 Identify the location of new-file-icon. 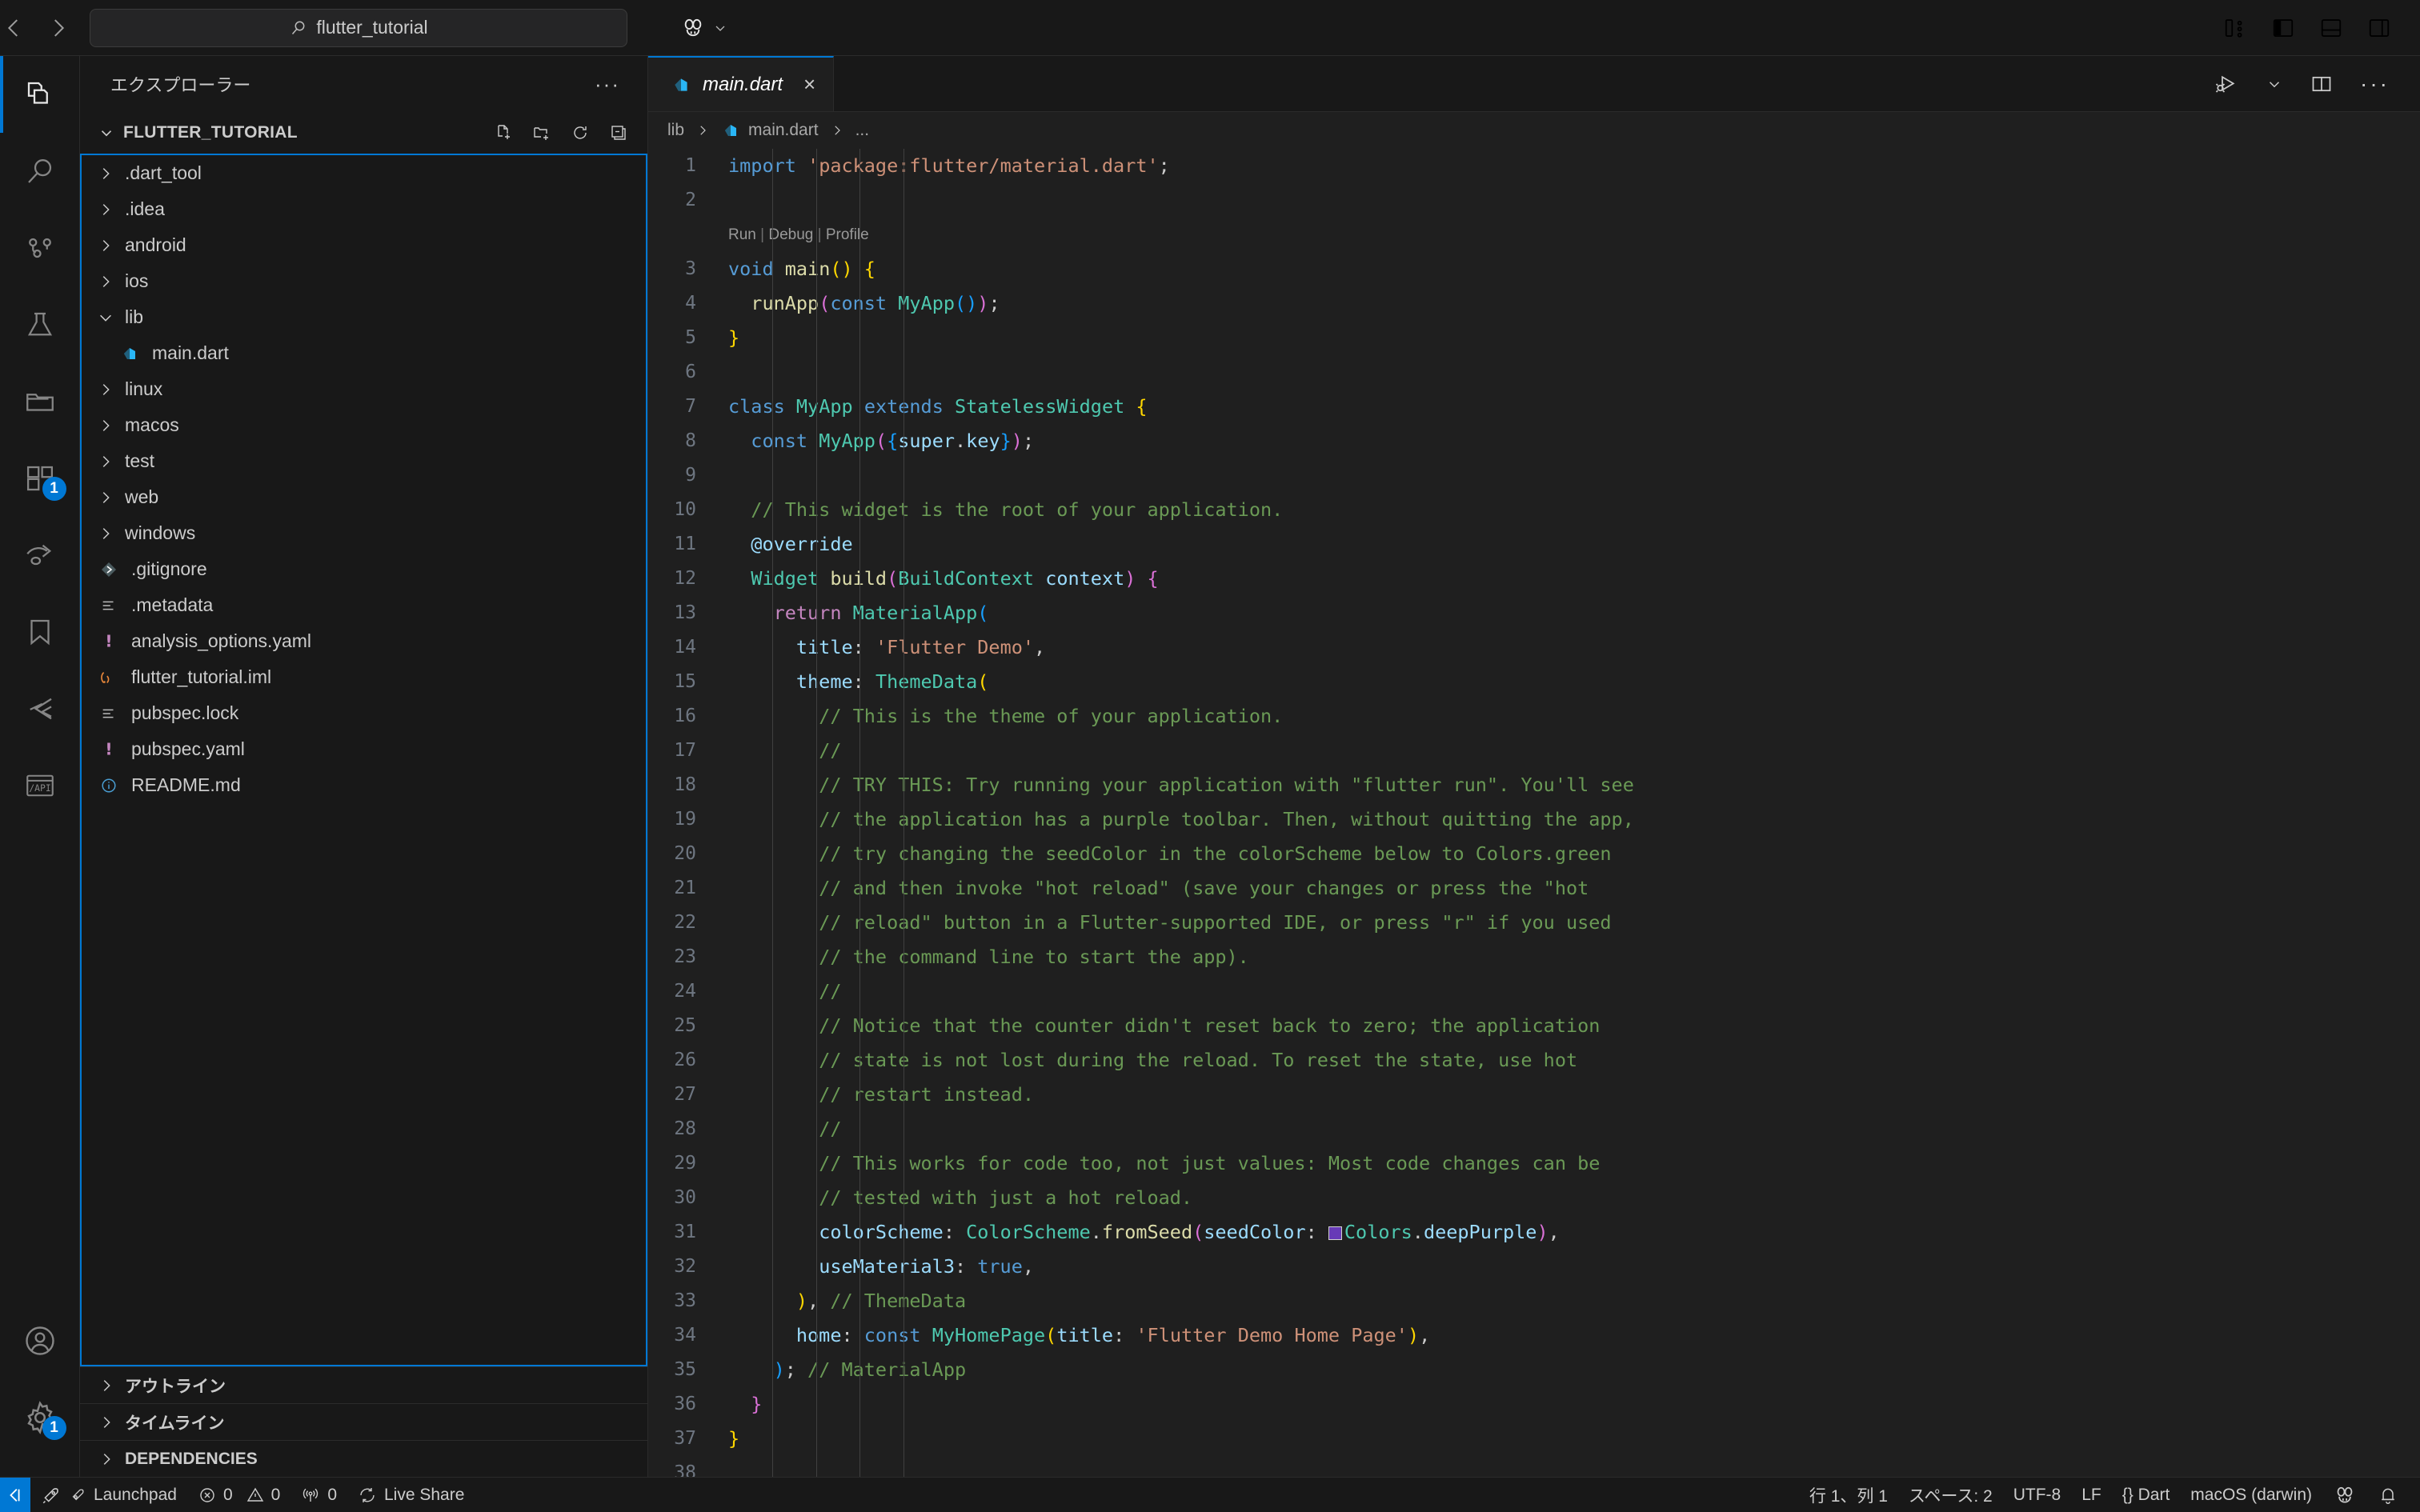
(503, 132).